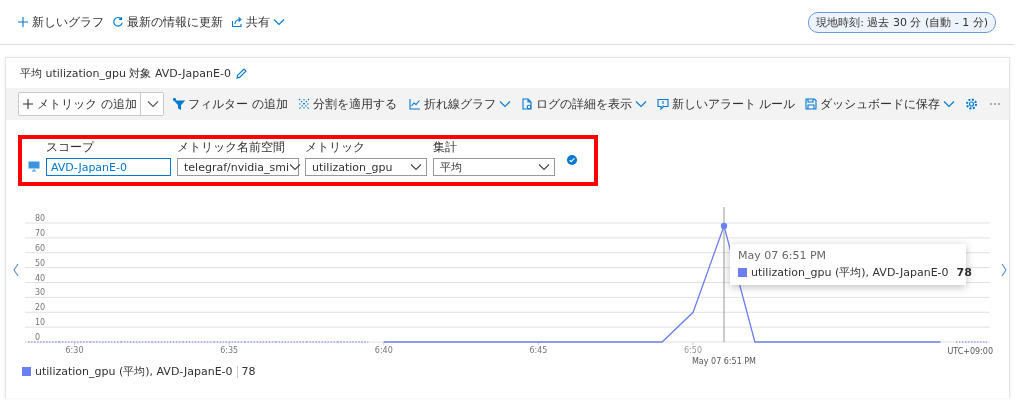  What do you see at coordinates (40, 218) in the screenshot?
I see `y-tick-label: 80` at bounding box center [40, 218].